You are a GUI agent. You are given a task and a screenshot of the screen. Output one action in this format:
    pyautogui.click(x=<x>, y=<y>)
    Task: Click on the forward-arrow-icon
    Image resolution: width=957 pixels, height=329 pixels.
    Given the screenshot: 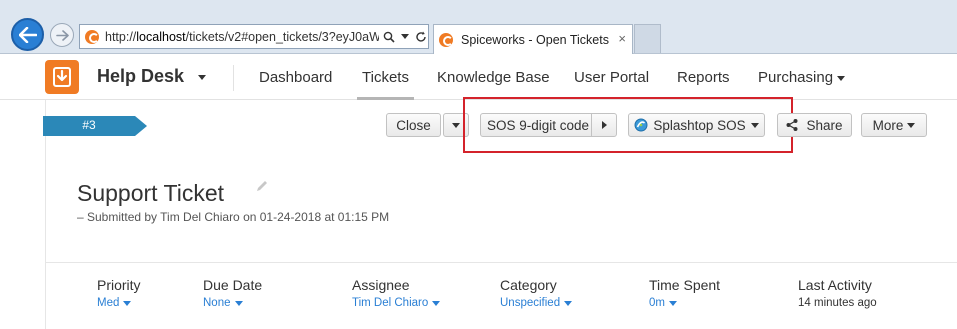 What is the action you would take?
    pyautogui.click(x=62, y=35)
    